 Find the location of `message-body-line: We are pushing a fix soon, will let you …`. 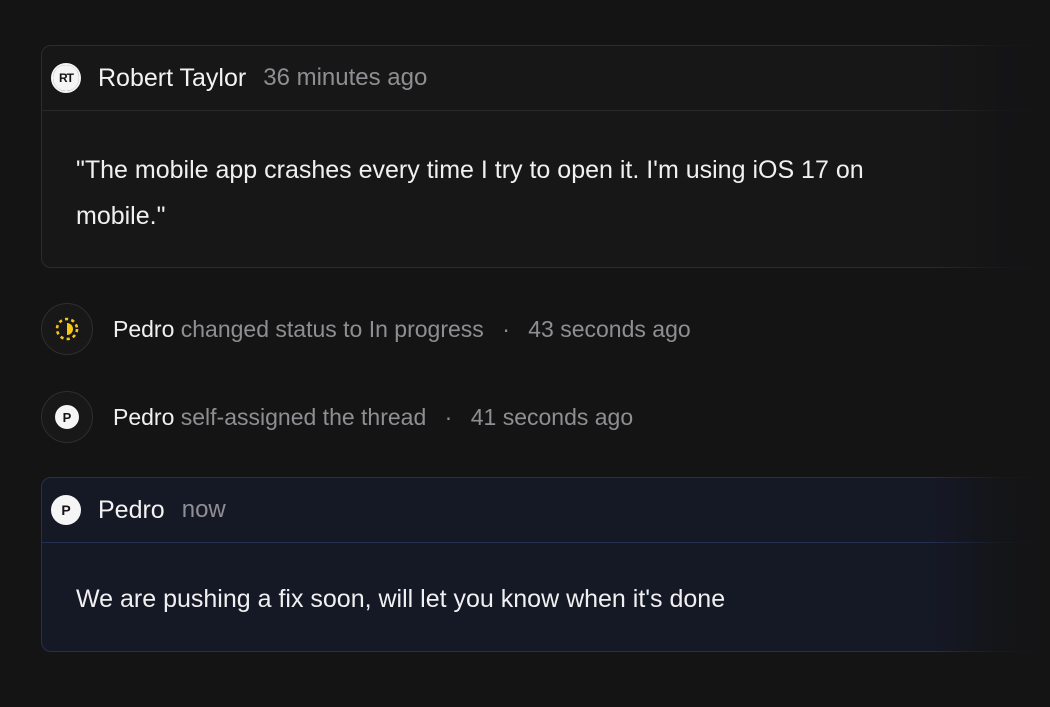

message-body-line: We are pushing a fix soon, will let you … is located at coordinates (401, 599).